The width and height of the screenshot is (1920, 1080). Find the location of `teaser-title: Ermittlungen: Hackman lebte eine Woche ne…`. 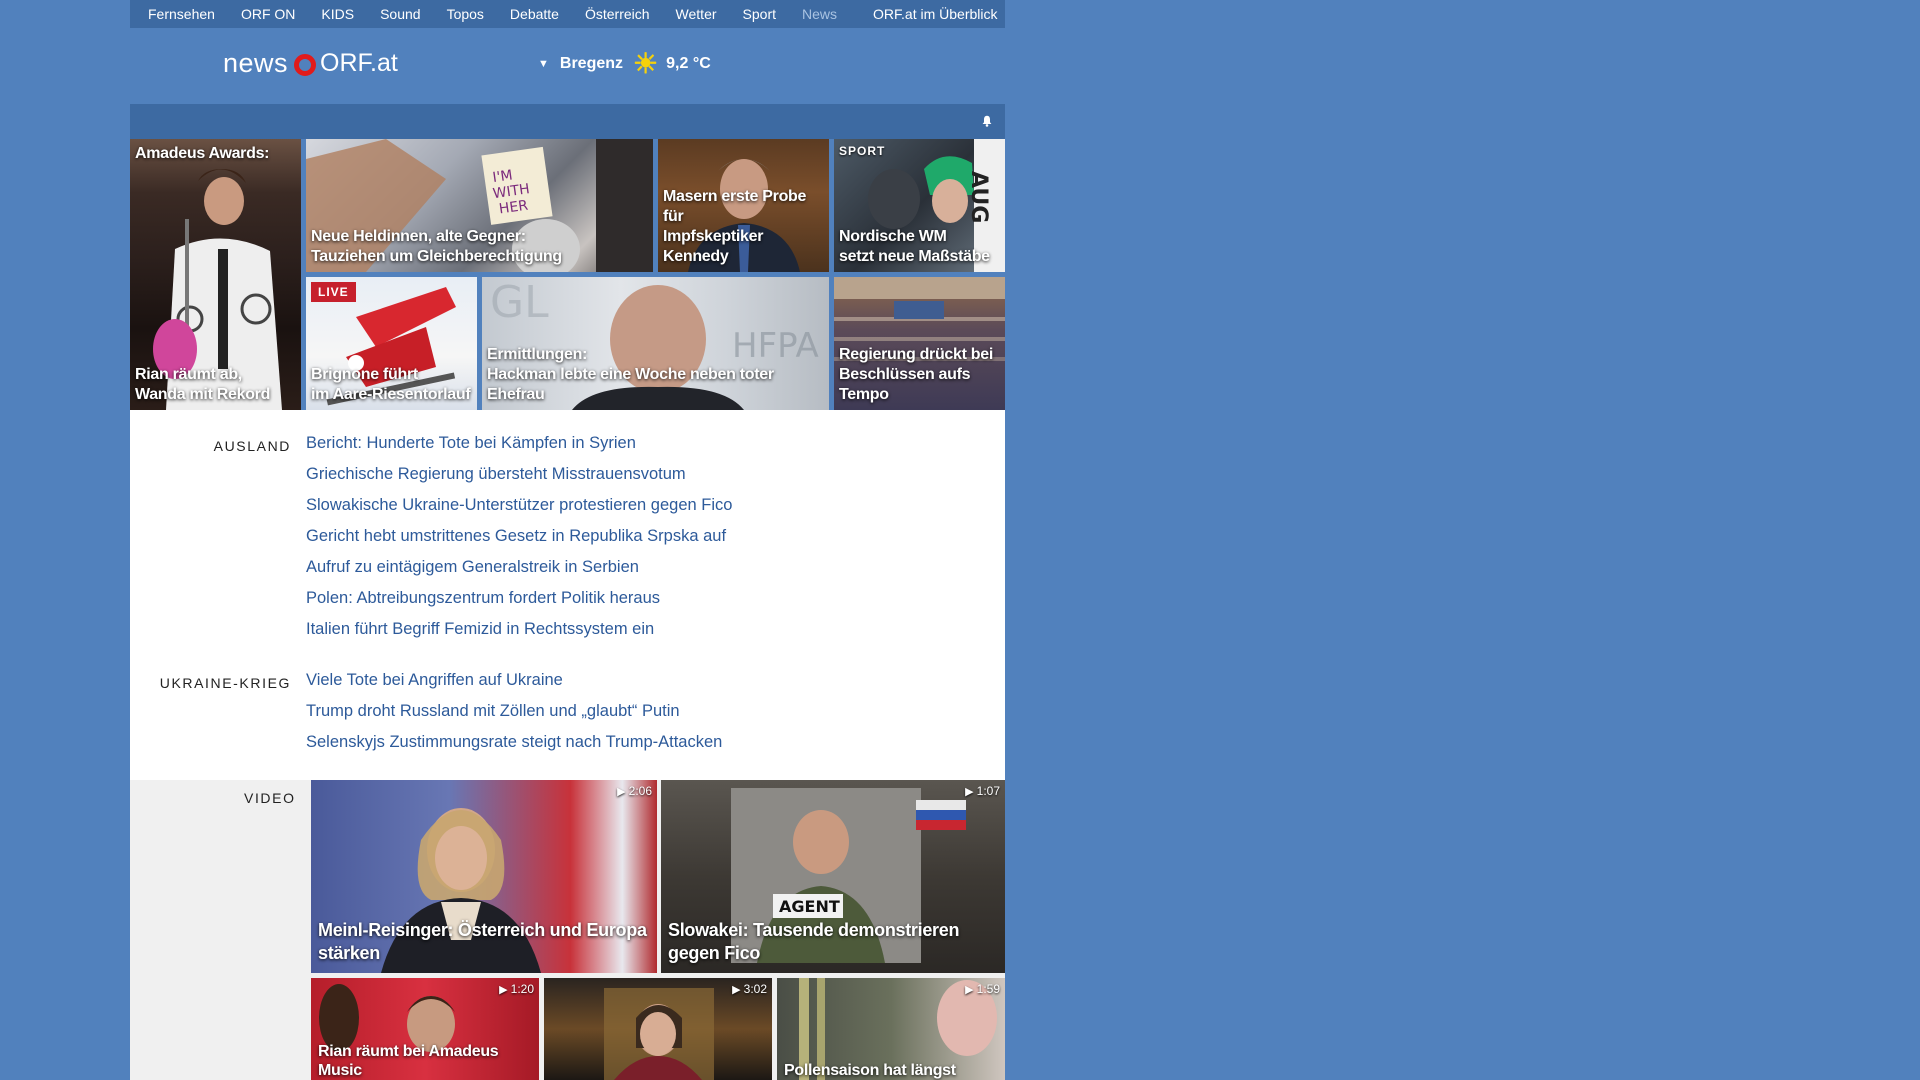

teaser-title: Ermittlungen: Hackman lebte eine Woche ne… is located at coordinates (630, 374).